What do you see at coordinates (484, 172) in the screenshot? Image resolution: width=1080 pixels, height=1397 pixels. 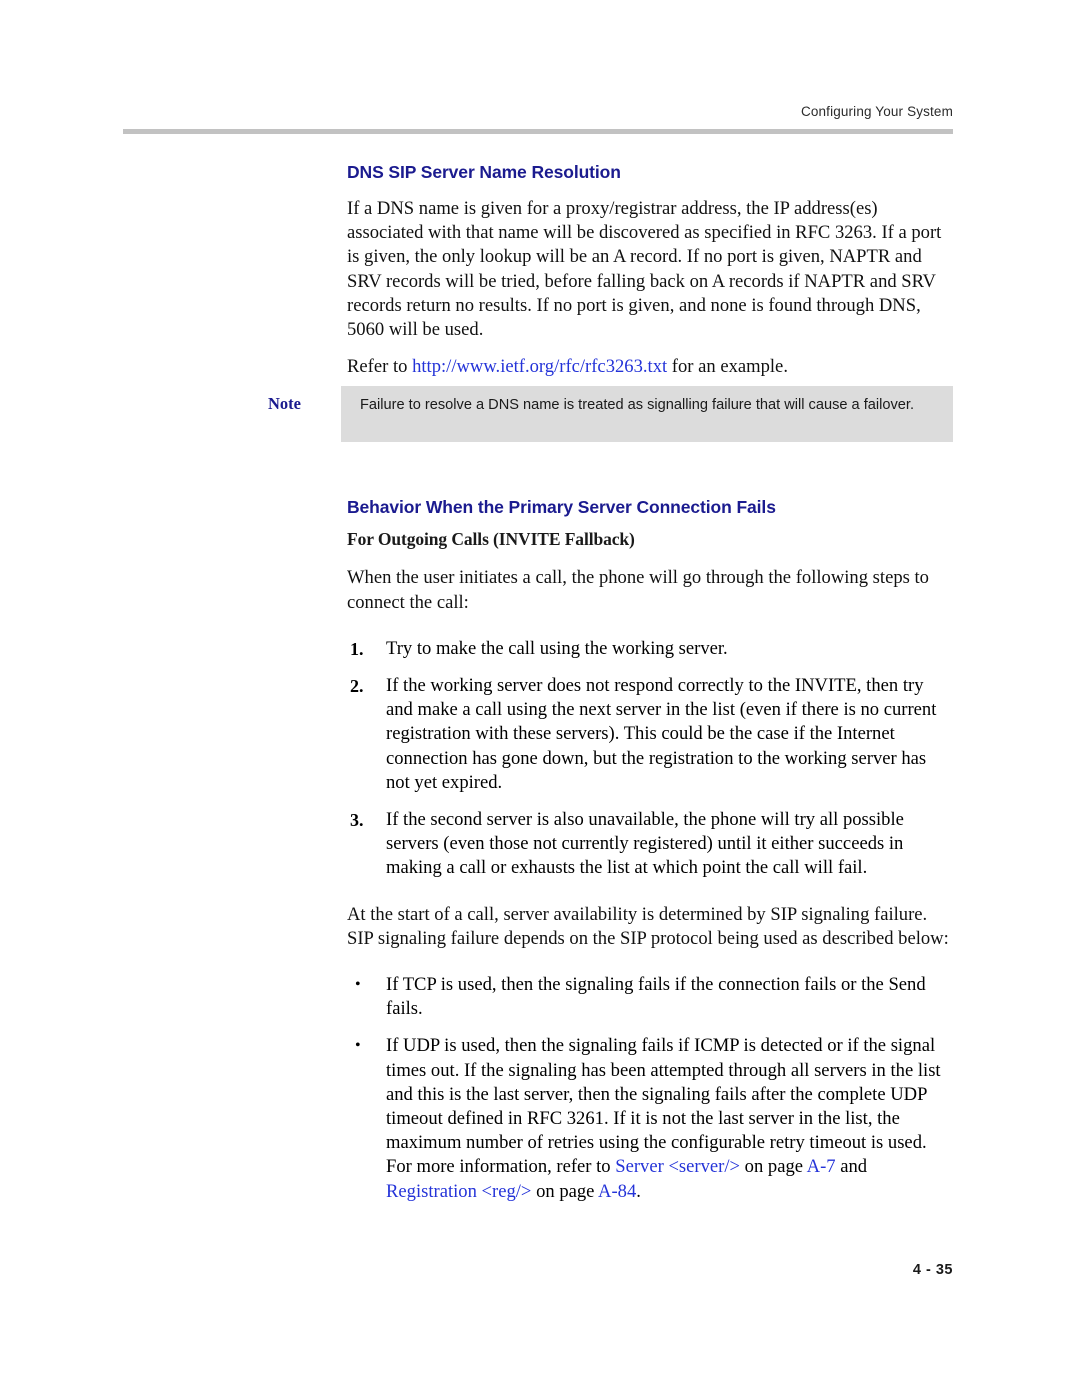 I see `section-heading-dns: DNS SIP Server Name Resolution` at bounding box center [484, 172].